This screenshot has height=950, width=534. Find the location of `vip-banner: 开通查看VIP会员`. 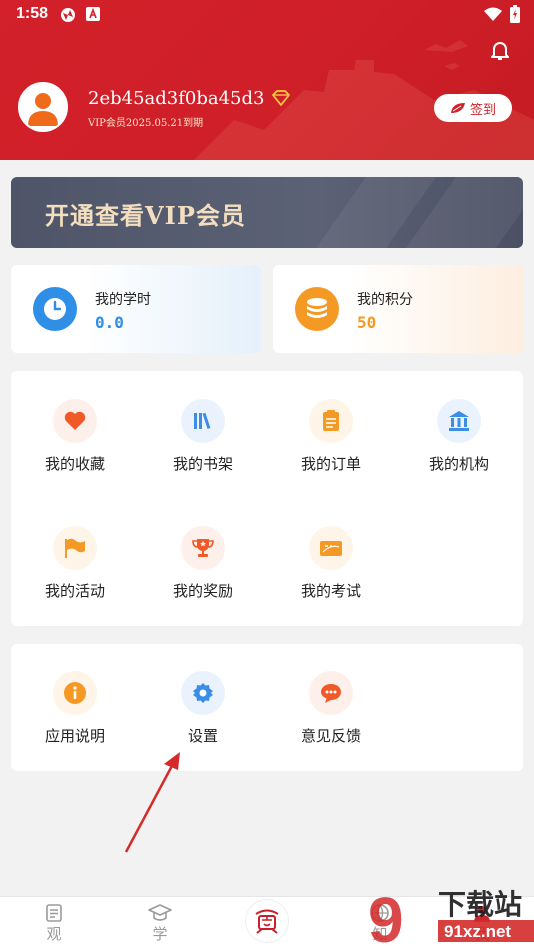

vip-banner: 开通查看VIP会员 is located at coordinates (267, 212).